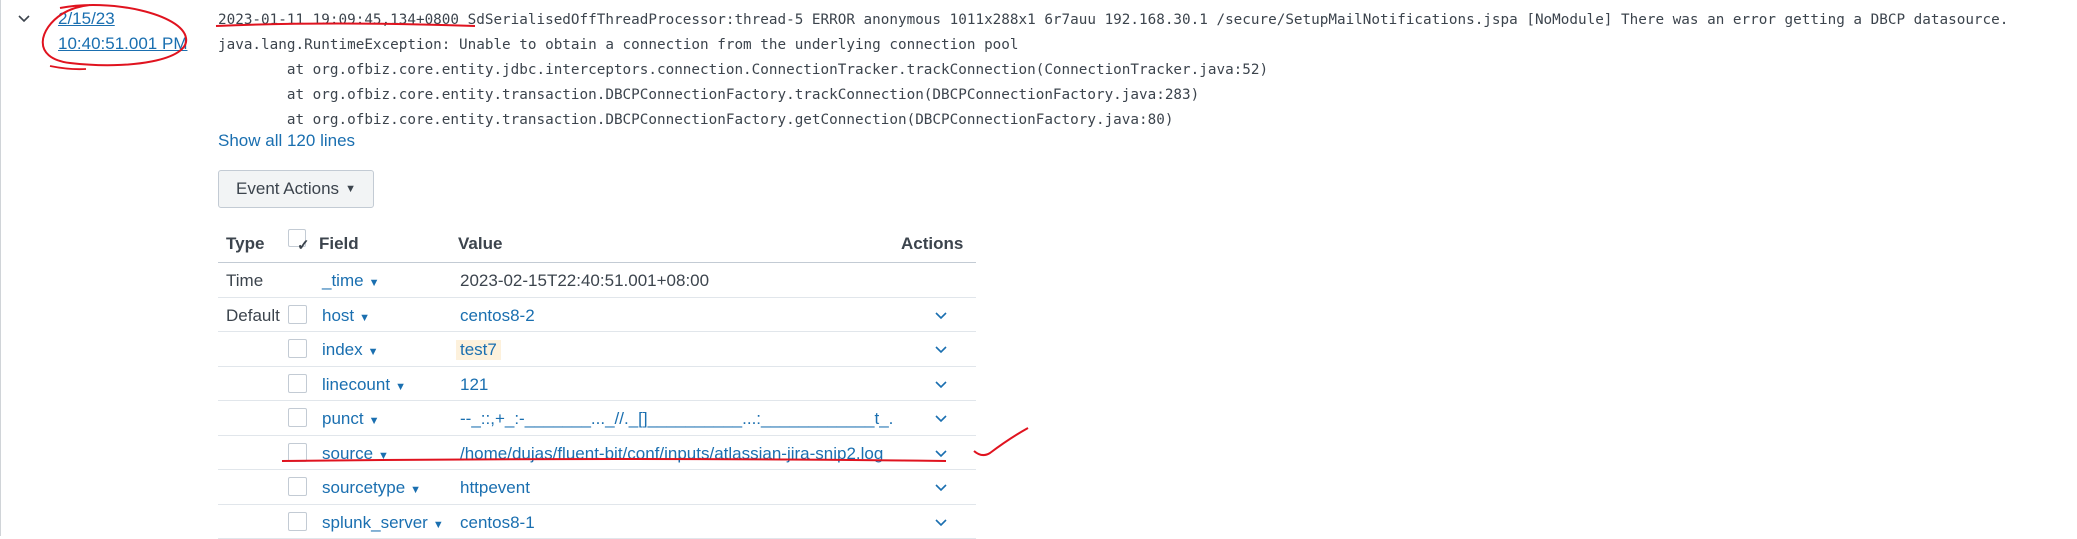 This screenshot has width=2077, height=539. I want to click on field-name-dropdown: linecount ▼, so click(364, 385).